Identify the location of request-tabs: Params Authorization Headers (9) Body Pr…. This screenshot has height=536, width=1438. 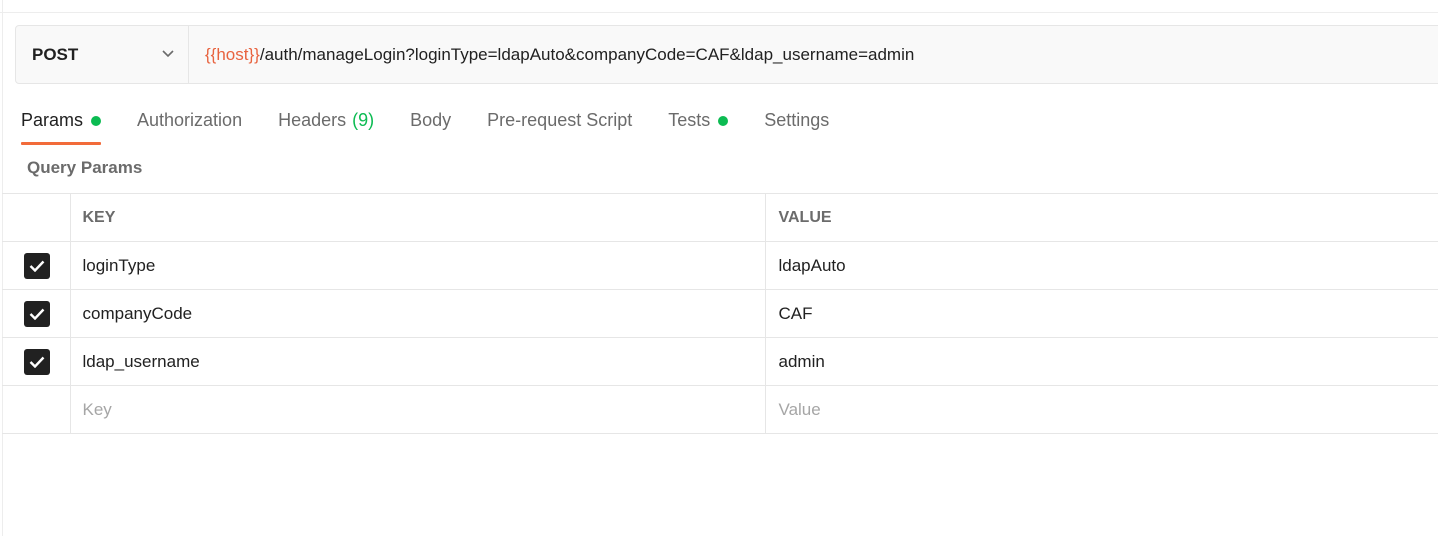
(443, 127).